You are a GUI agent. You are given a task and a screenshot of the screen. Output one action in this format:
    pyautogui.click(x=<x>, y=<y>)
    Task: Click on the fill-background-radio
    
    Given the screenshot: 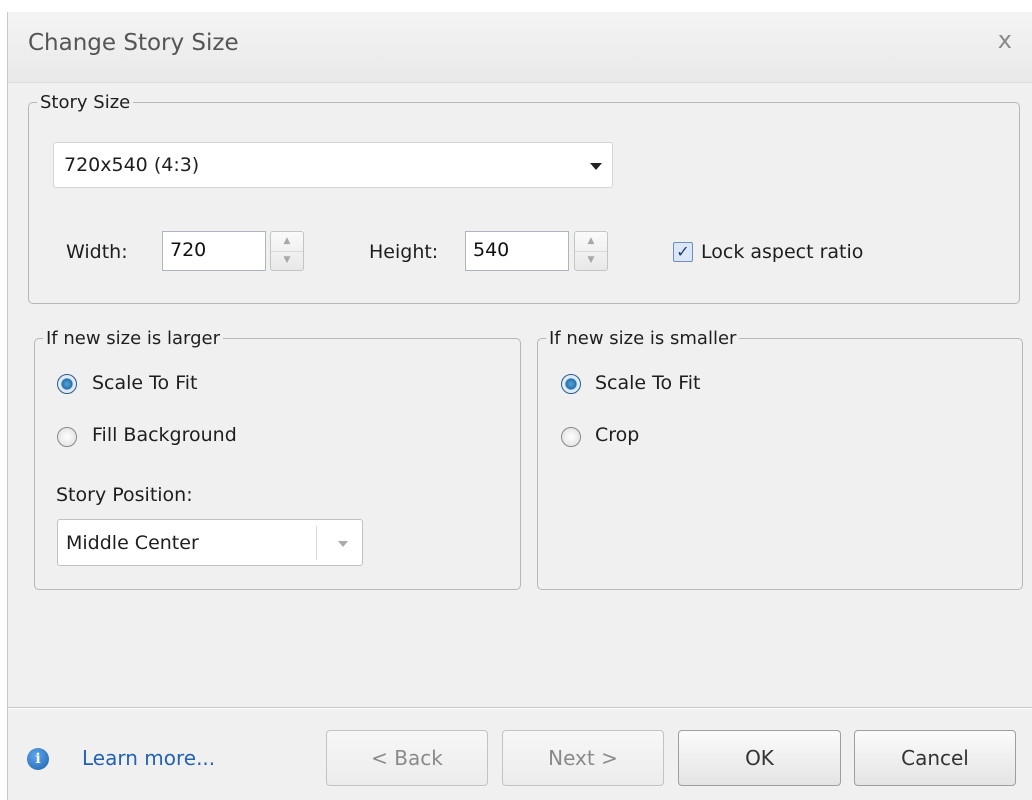 What is the action you would take?
    pyautogui.click(x=67, y=437)
    